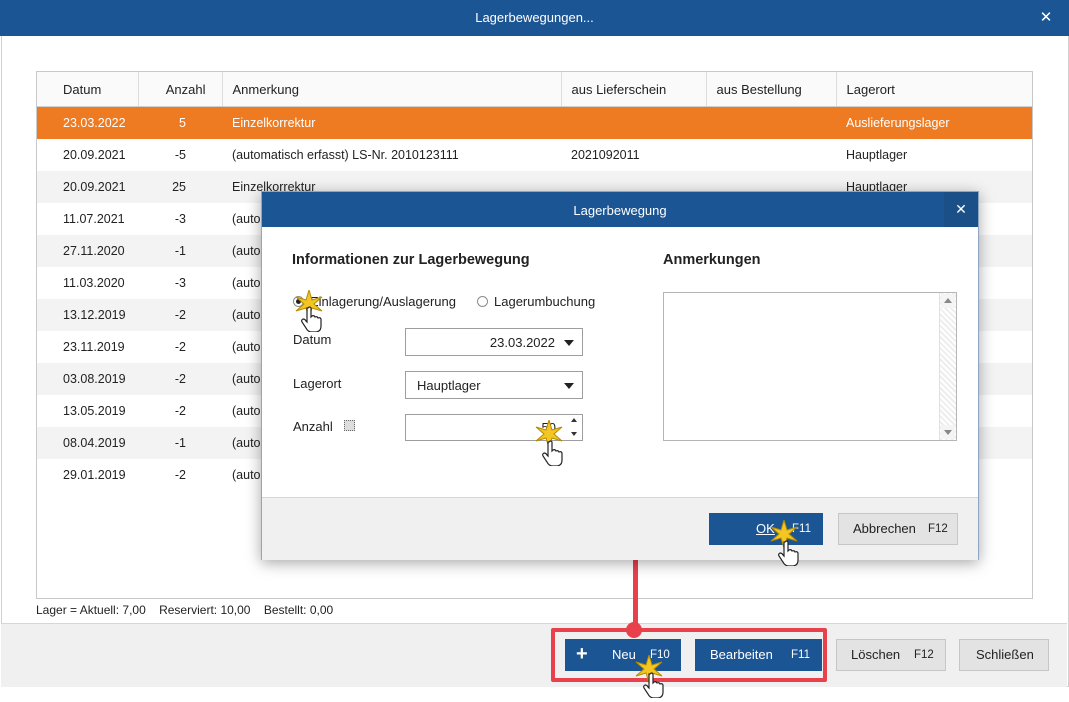 Image resolution: width=1069 pixels, height=702 pixels. Describe the element at coordinates (634, 89) in the screenshot. I see `col-header-lieferschein: aus Lieferschein` at that location.